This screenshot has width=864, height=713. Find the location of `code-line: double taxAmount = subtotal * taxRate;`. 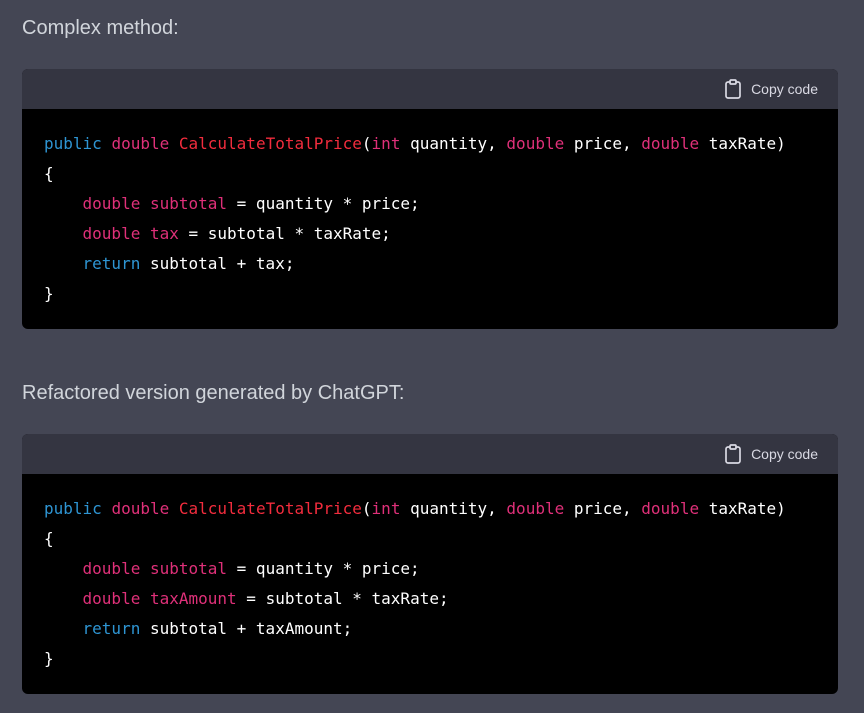

code-line: double taxAmount = subtotal * taxRate; is located at coordinates (430, 599).